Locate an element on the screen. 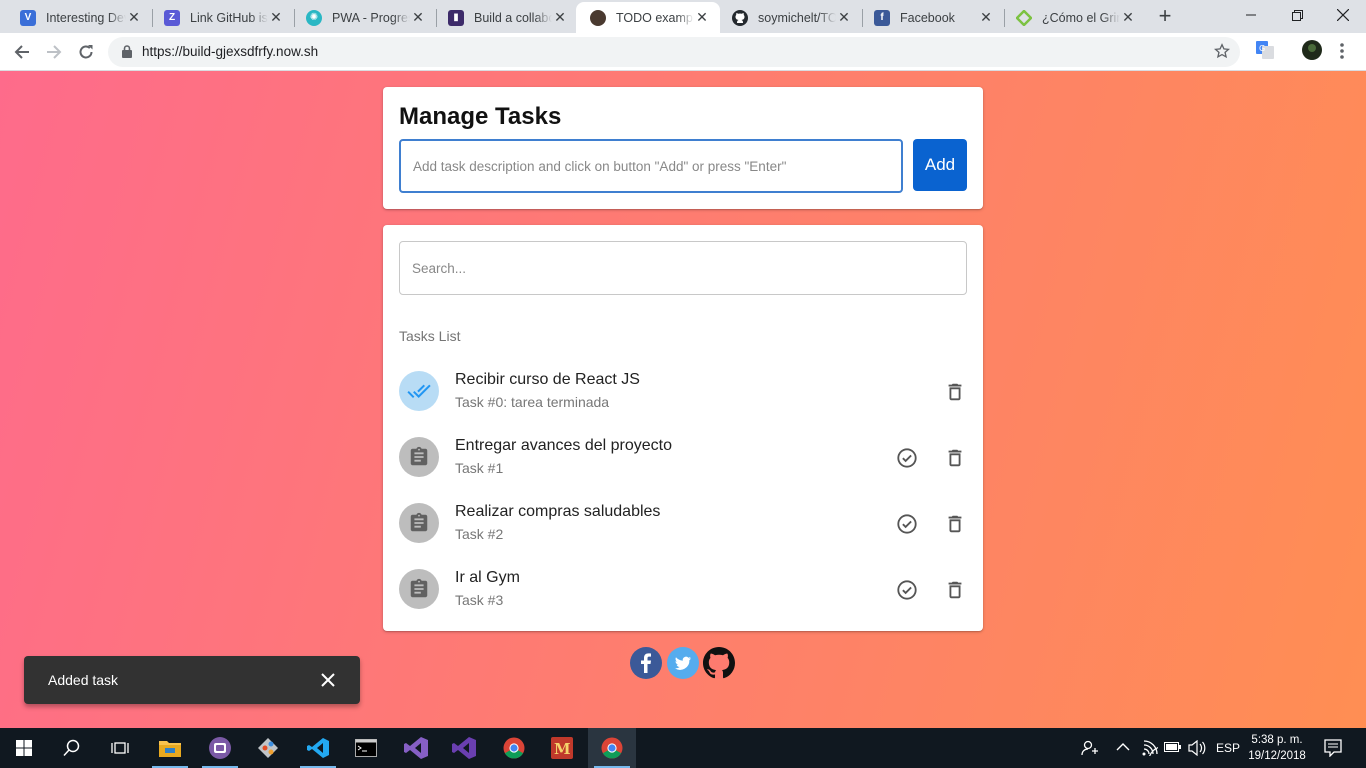  task-subtitle: Task #3 is located at coordinates (479, 600).